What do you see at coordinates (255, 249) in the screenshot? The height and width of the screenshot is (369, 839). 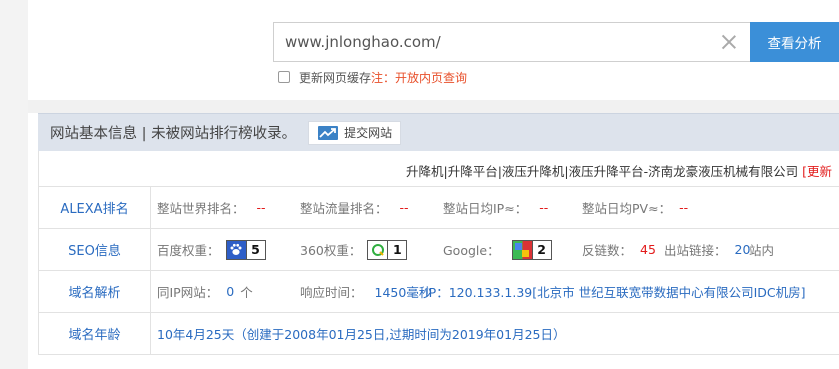 I see `baidu-weight-value: 5` at bounding box center [255, 249].